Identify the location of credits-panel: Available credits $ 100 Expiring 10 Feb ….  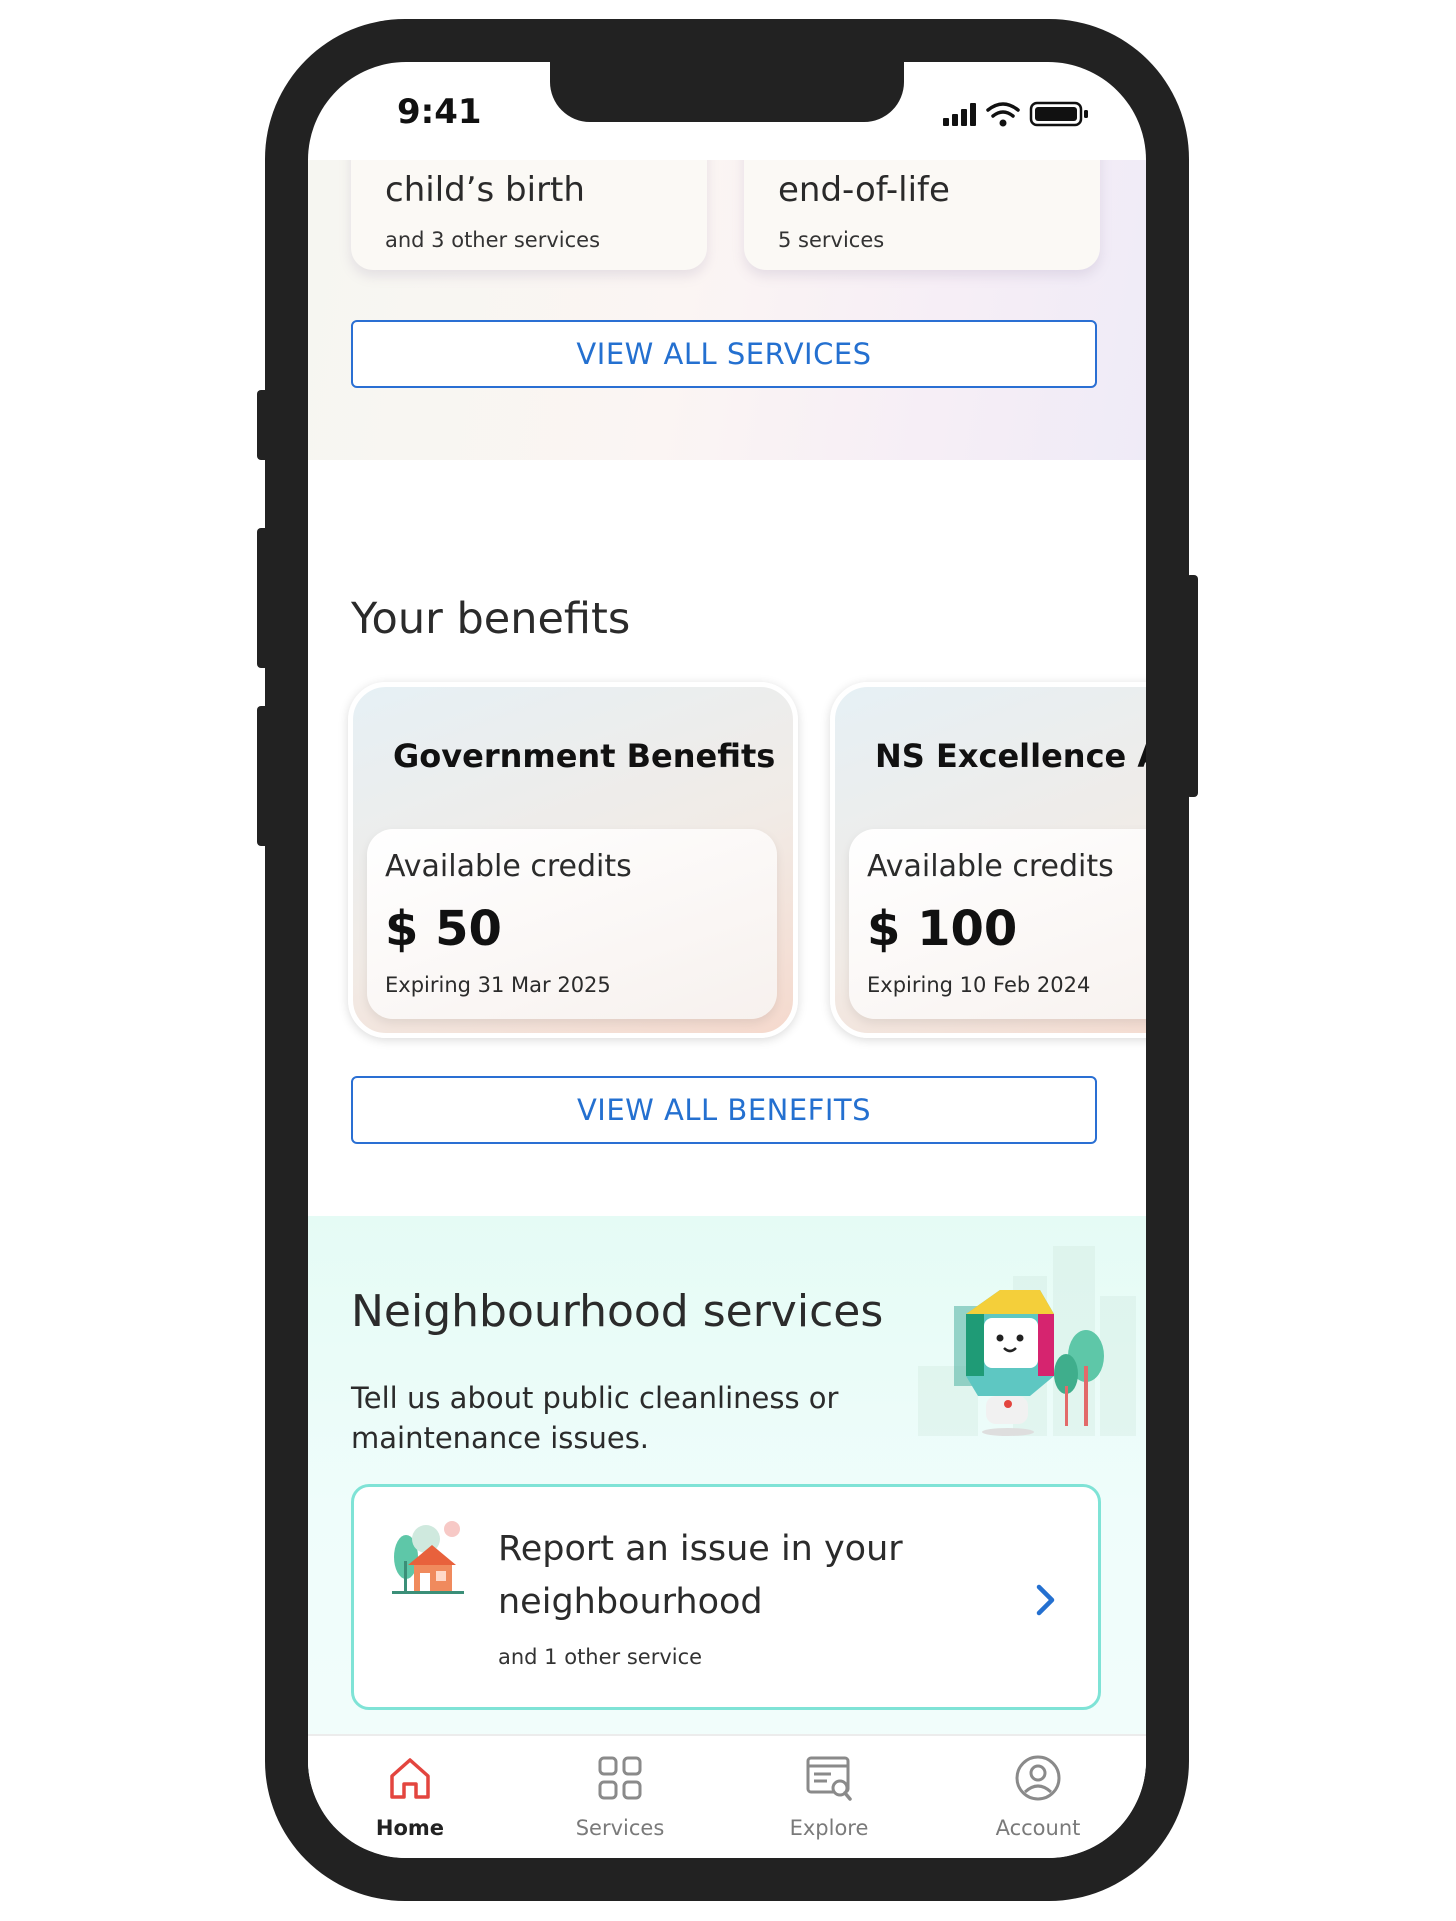
(997, 924).